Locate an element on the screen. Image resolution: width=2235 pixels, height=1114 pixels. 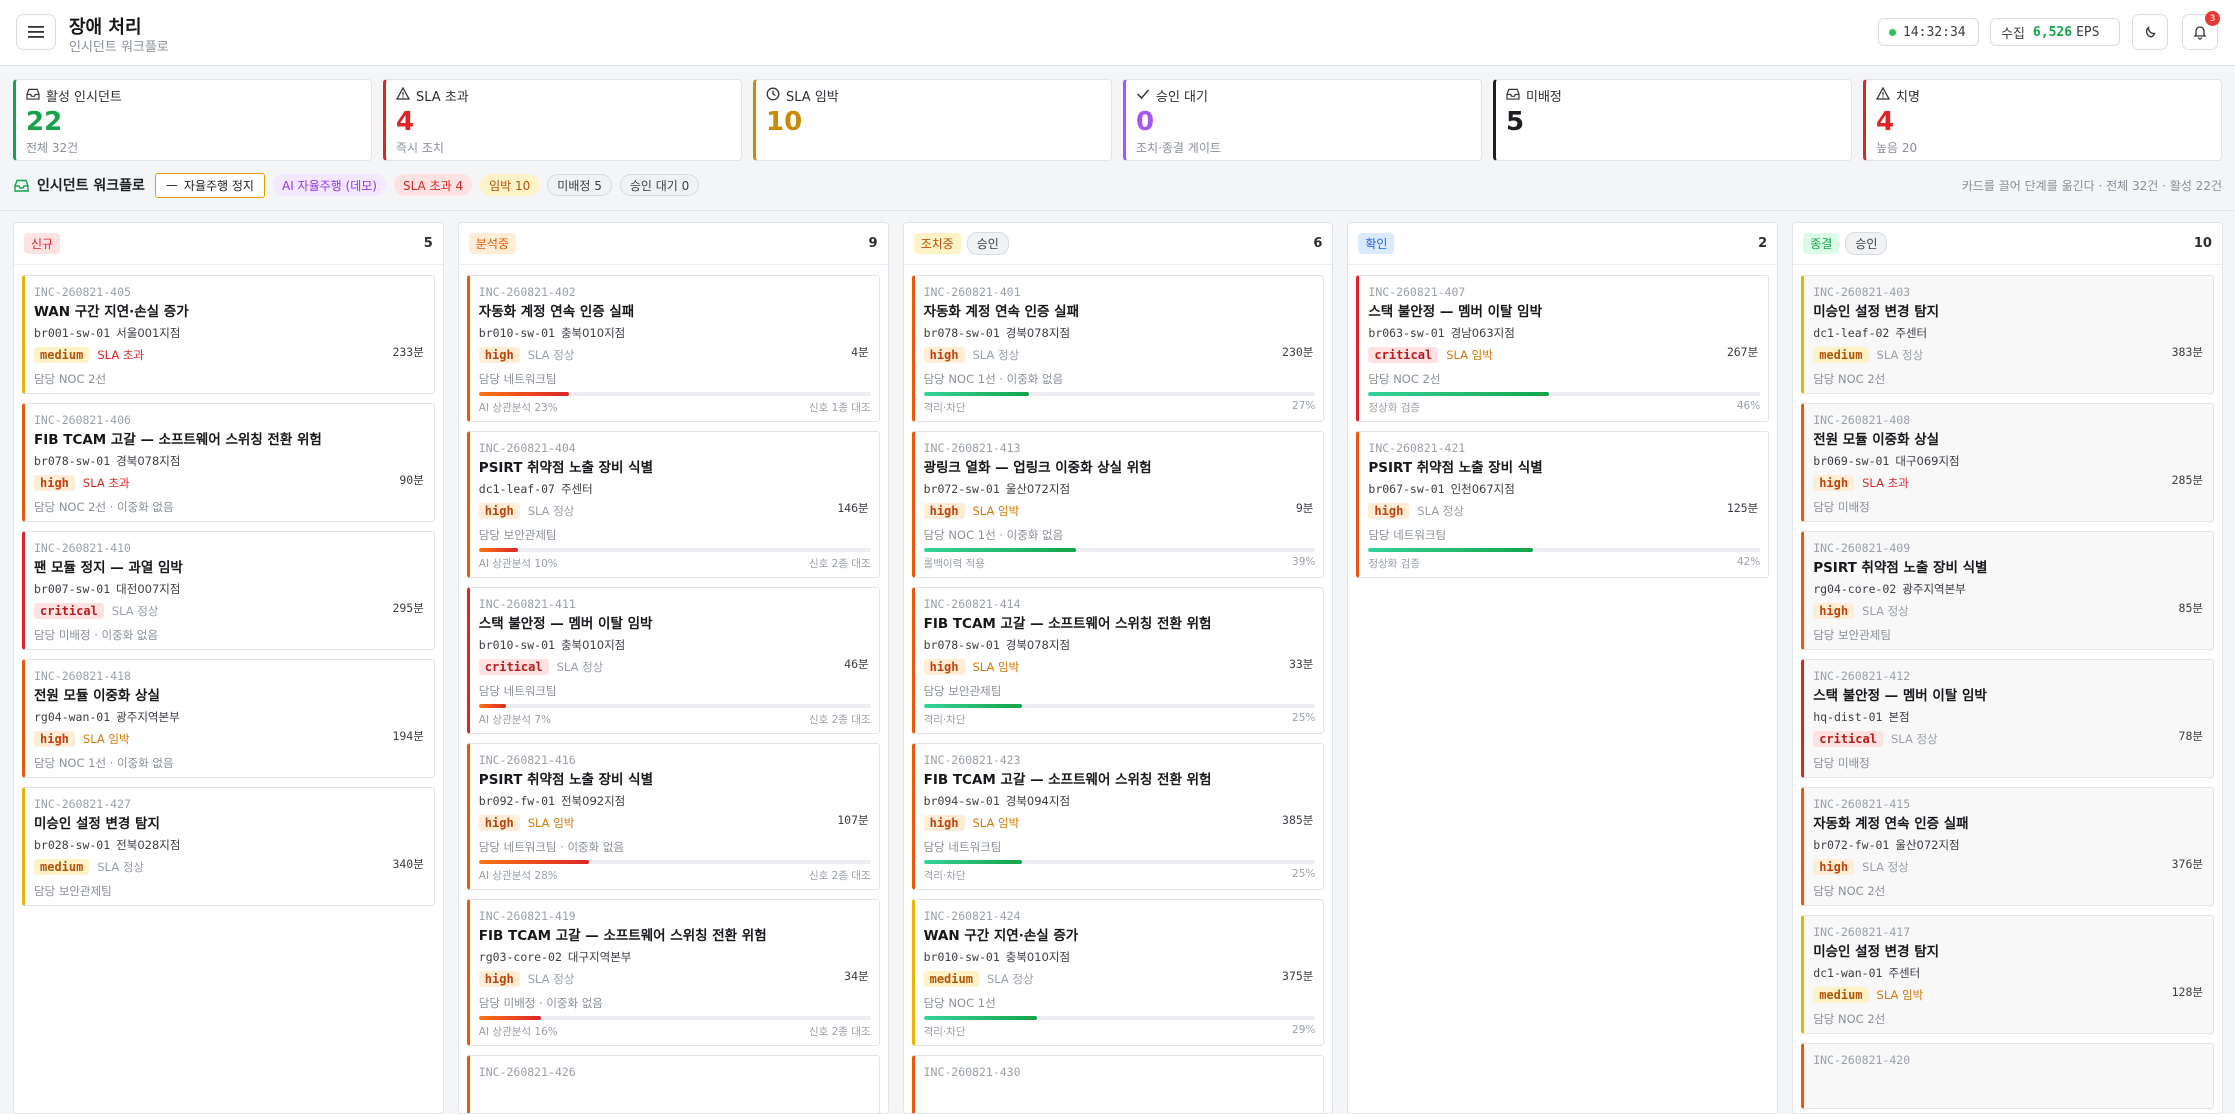
incident-owner: 담당 NOC 2선 is located at coordinates (70, 379).